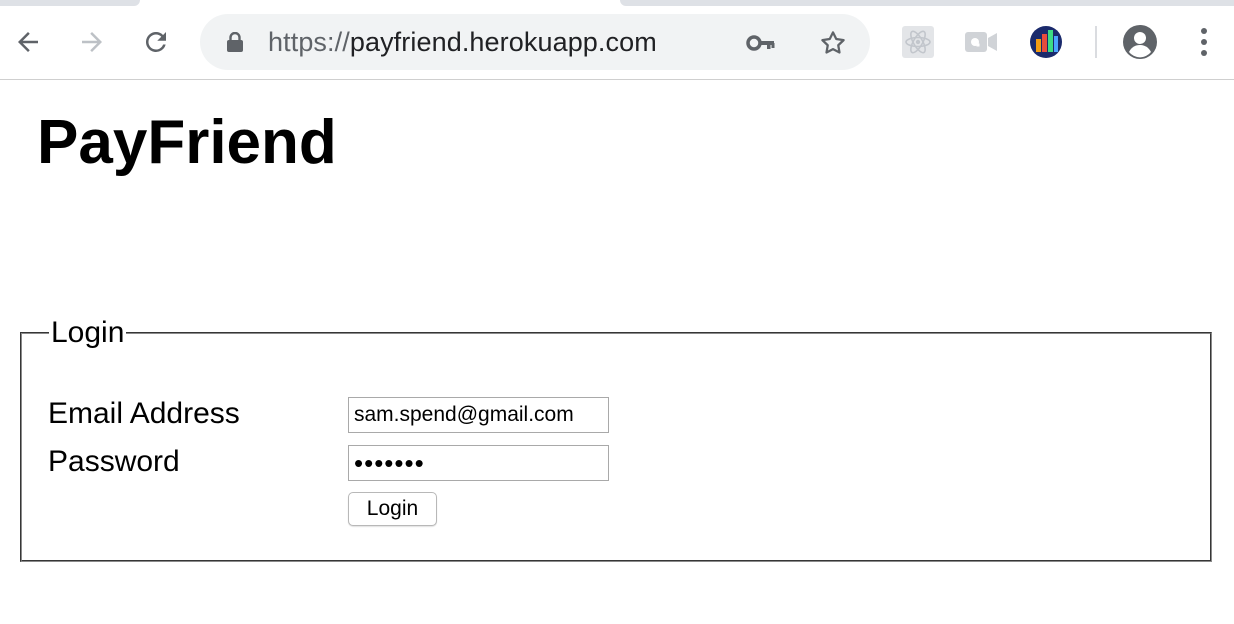  What do you see at coordinates (1046, 42) in the screenshot?
I see `extension-chart-icon` at bounding box center [1046, 42].